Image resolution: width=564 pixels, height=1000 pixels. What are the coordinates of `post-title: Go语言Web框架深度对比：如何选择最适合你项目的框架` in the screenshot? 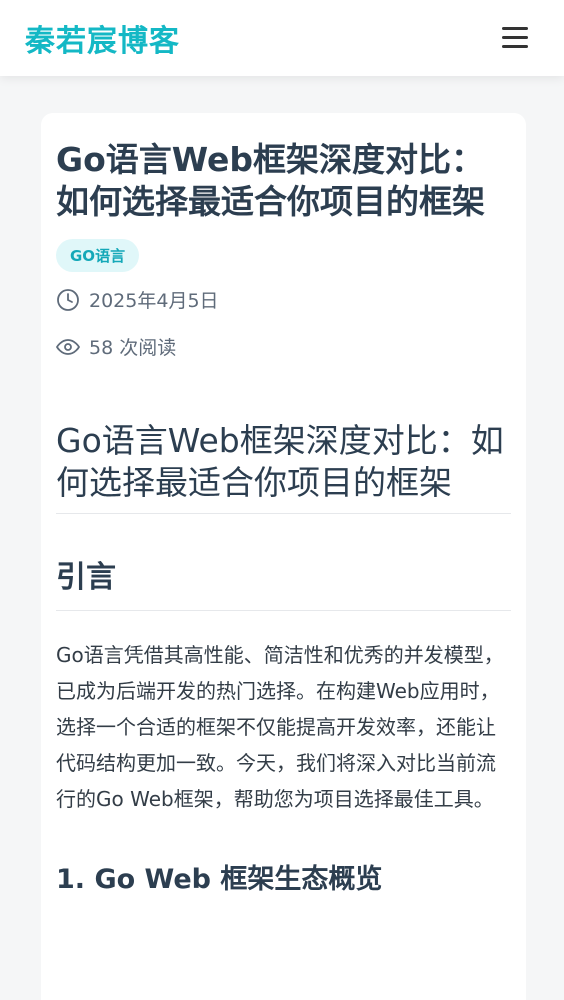 It's located at (270, 180).